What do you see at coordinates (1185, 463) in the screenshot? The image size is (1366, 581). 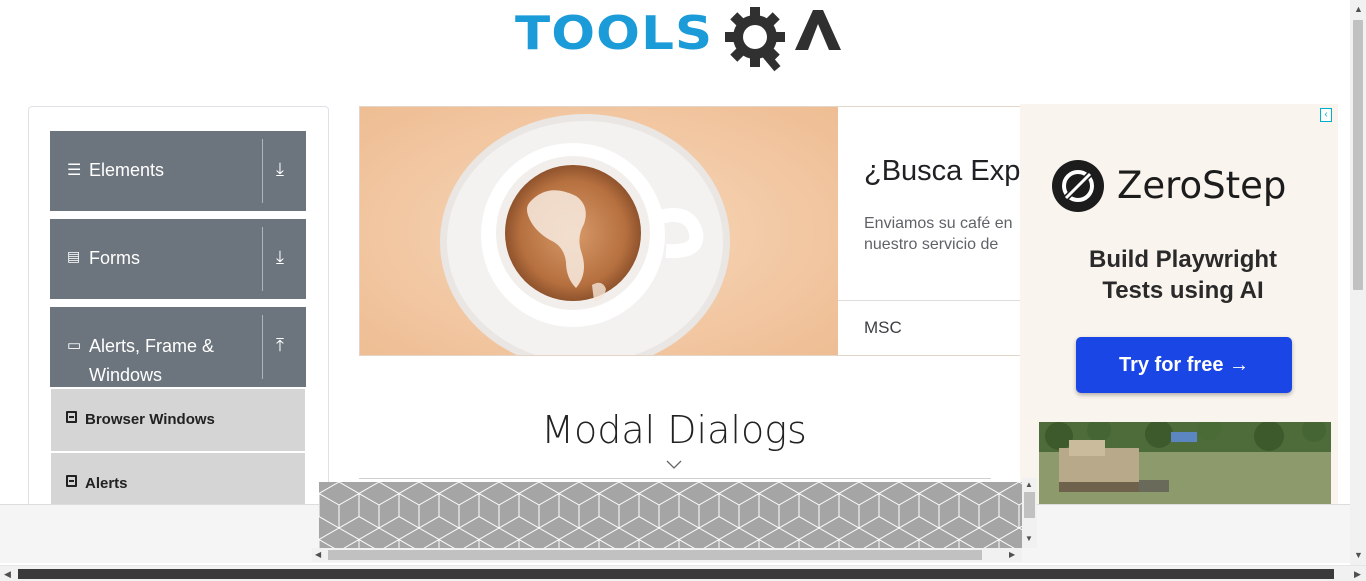 I see `tank-game-image` at bounding box center [1185, 463].